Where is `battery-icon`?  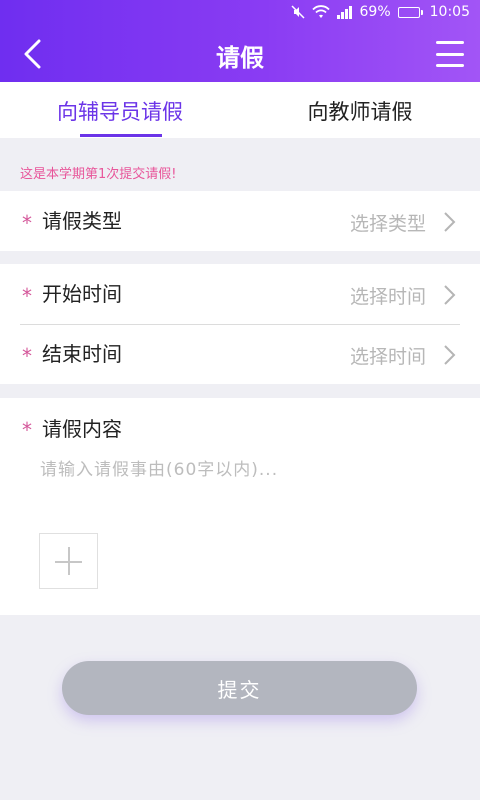
battery-icon is located at coordinates (410, 12).